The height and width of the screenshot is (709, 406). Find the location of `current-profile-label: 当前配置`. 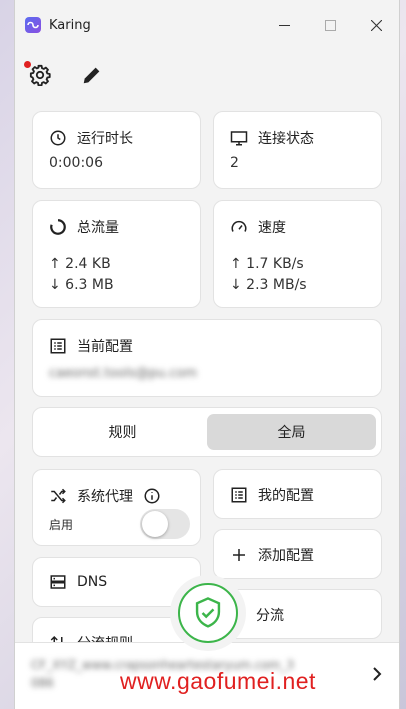

current-profile-label: 当前配置 is located at coordinates (105, 347).